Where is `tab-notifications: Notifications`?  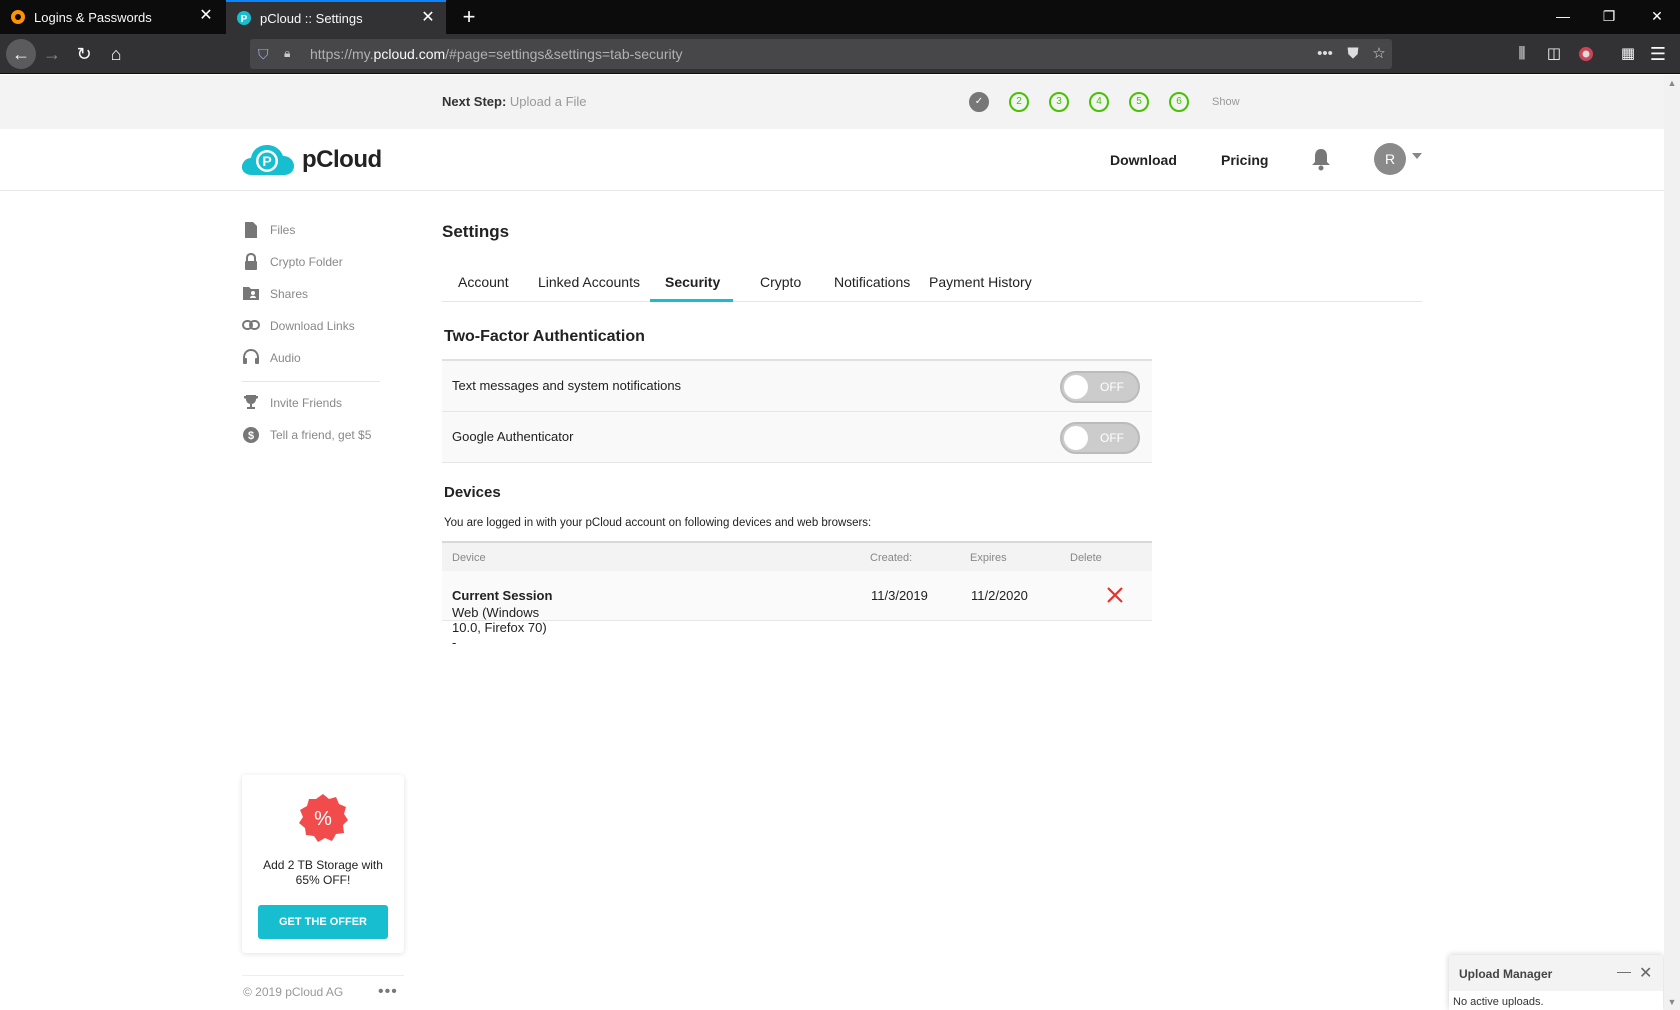
tab-notifications: Notifications is located at coordinates (872, 282).